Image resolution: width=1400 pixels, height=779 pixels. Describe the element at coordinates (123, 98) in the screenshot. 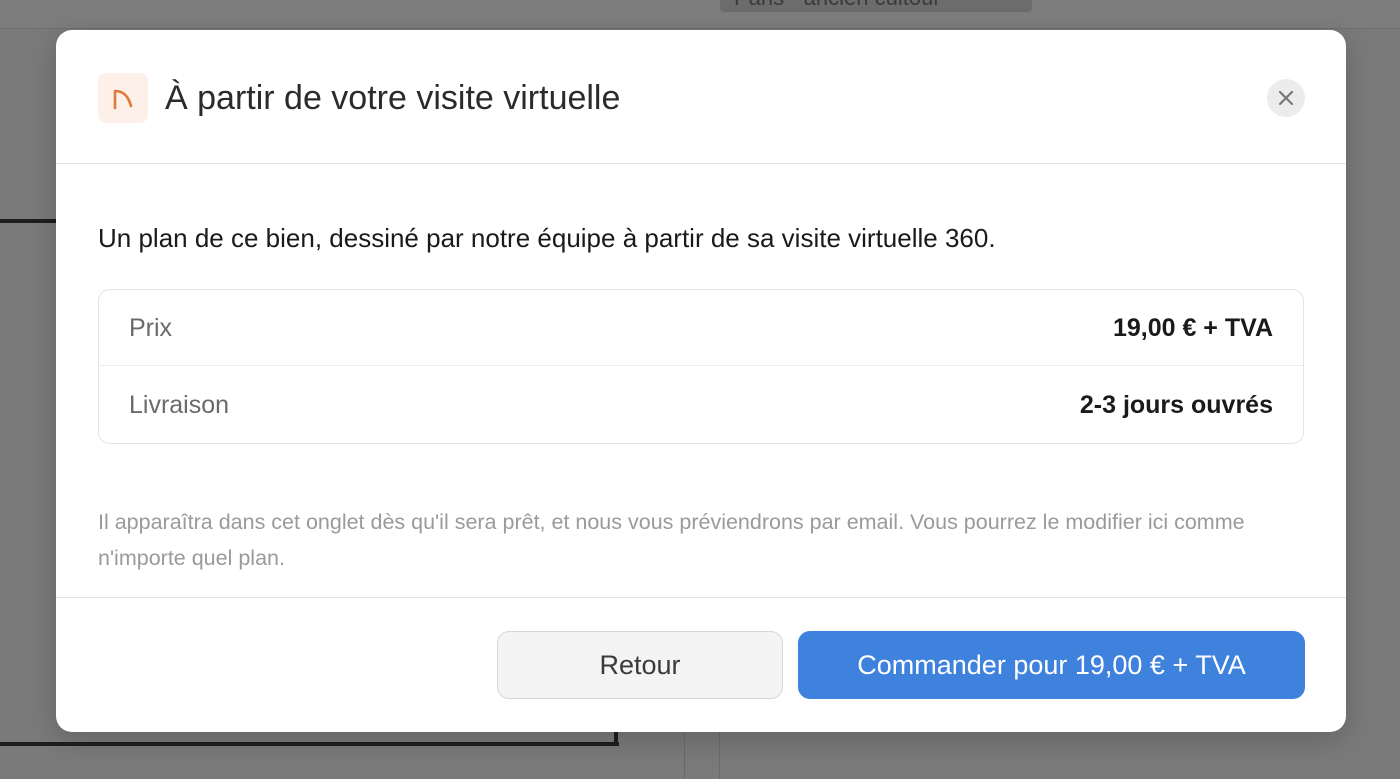

I see `floor-plan-arc-icon` at that location.